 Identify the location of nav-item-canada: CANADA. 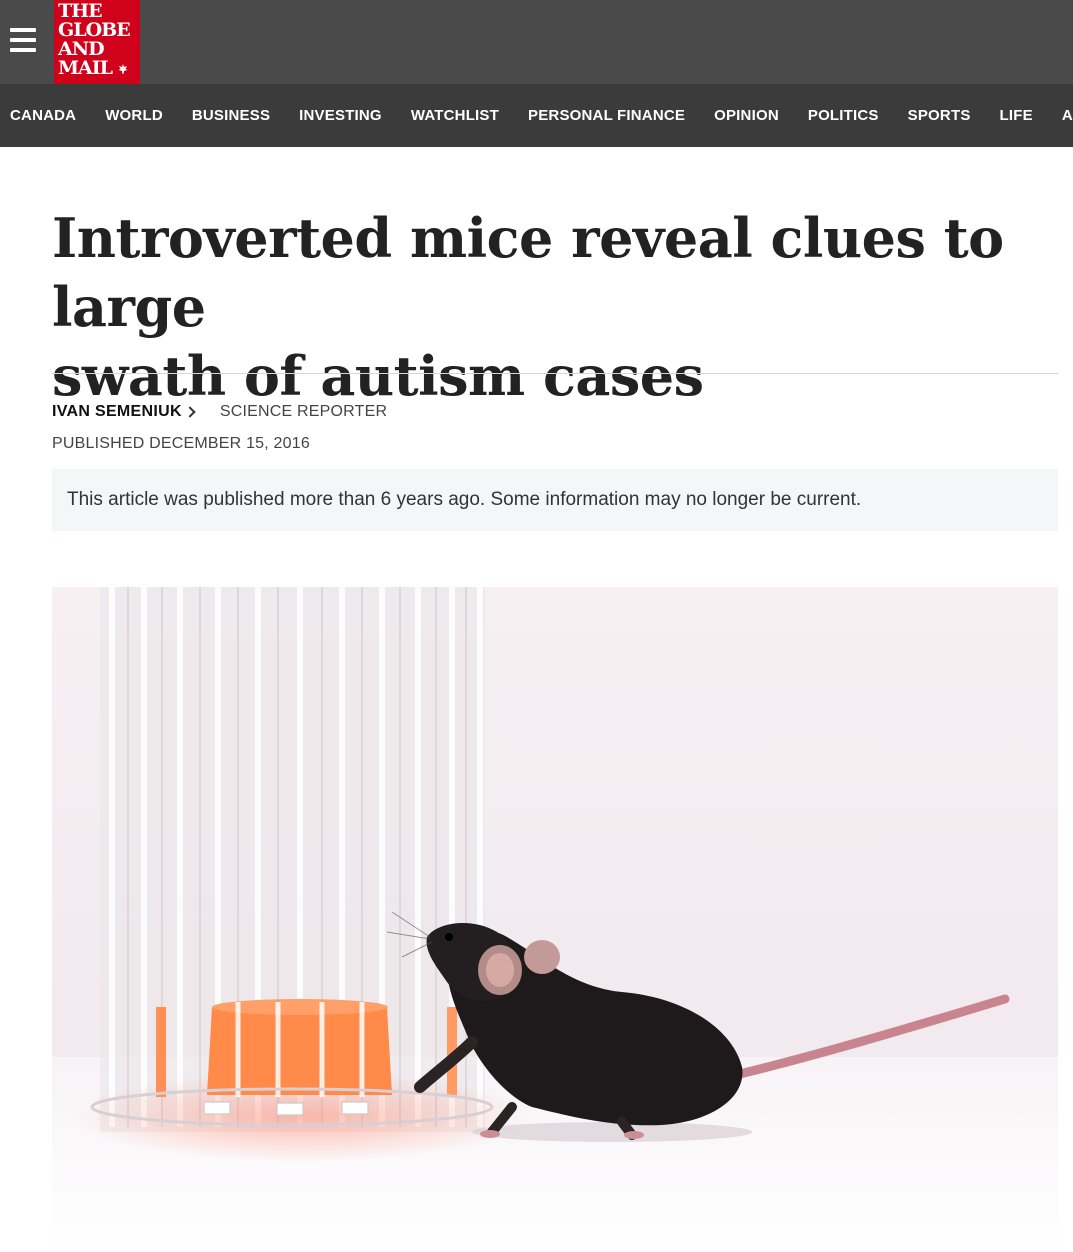
(43, 115).